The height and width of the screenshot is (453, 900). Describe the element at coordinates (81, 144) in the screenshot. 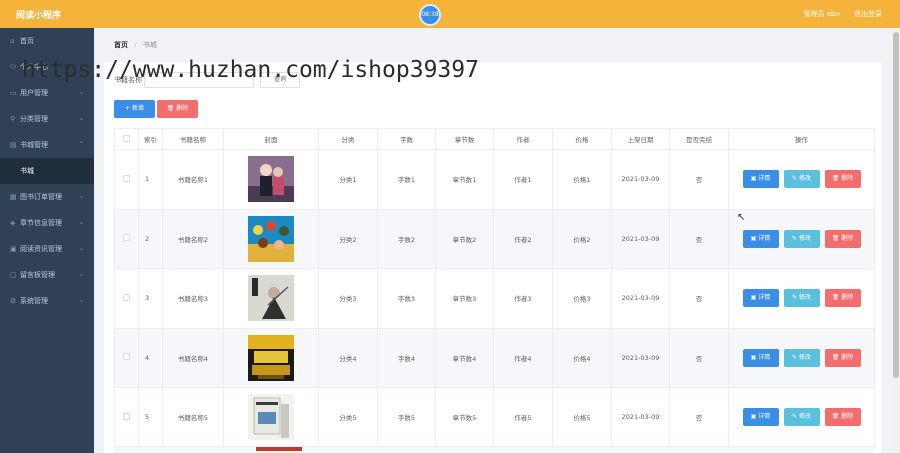

I see `chevron-icon: ⌃` at that location.